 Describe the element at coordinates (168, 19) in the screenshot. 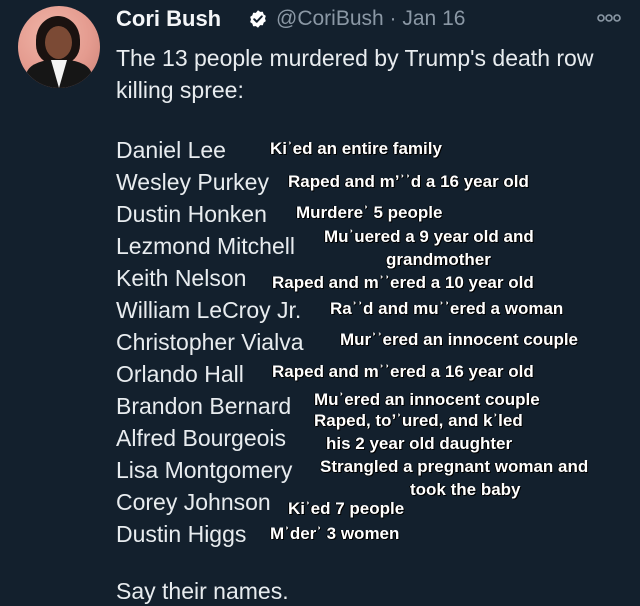

I see `author-name: Cori Bush` at that location.